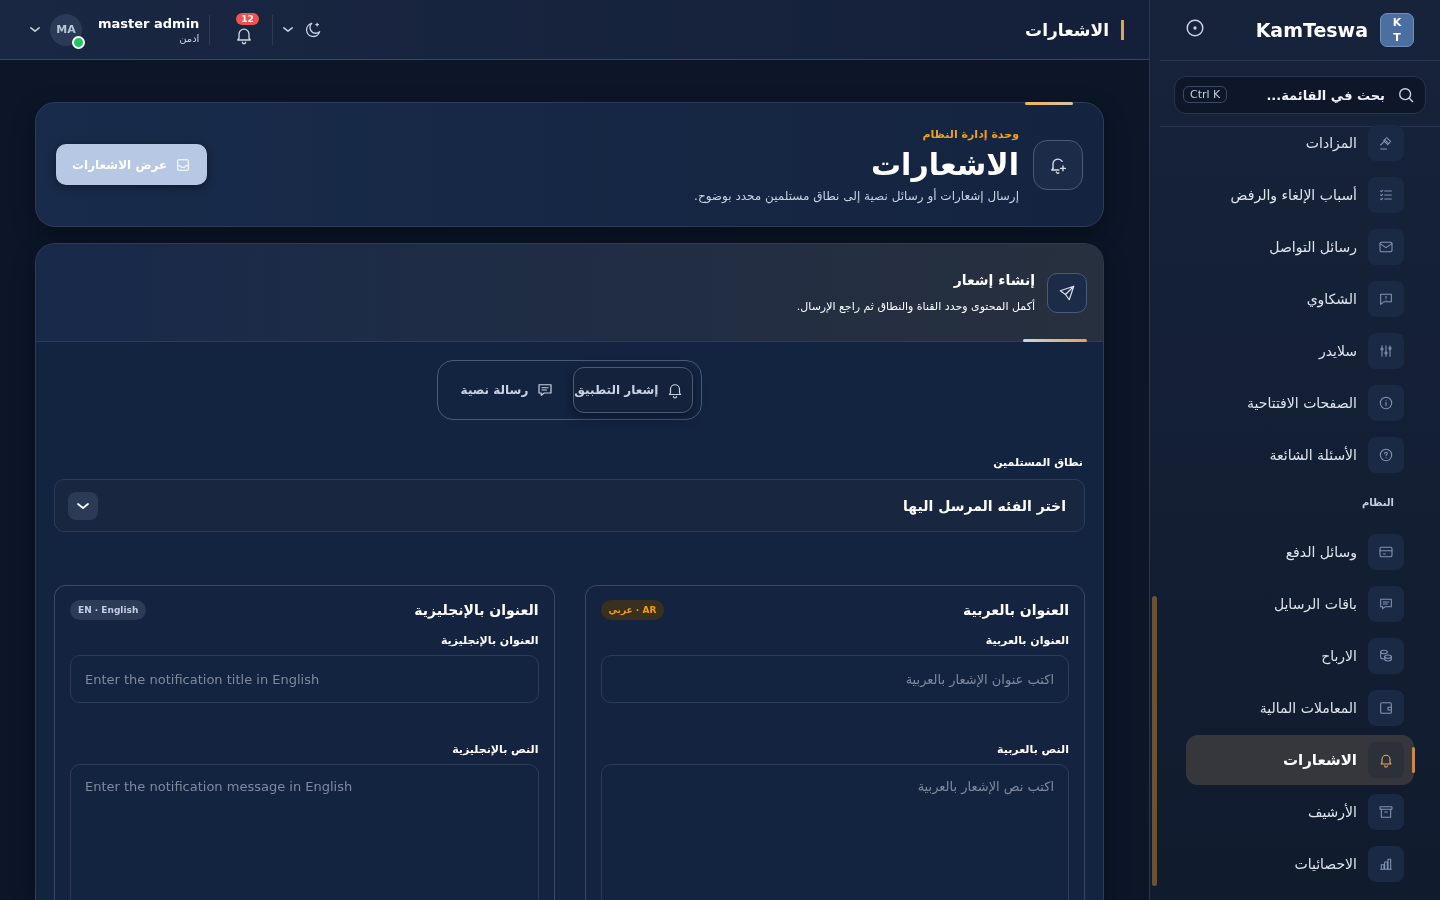 The image size is (1440, 900). What do you see at coordinates (1300, 195) in the screenshot?
I see `sidebar-item: أسباب الإلغاء والرفض` at bounding box center [1300, 195].